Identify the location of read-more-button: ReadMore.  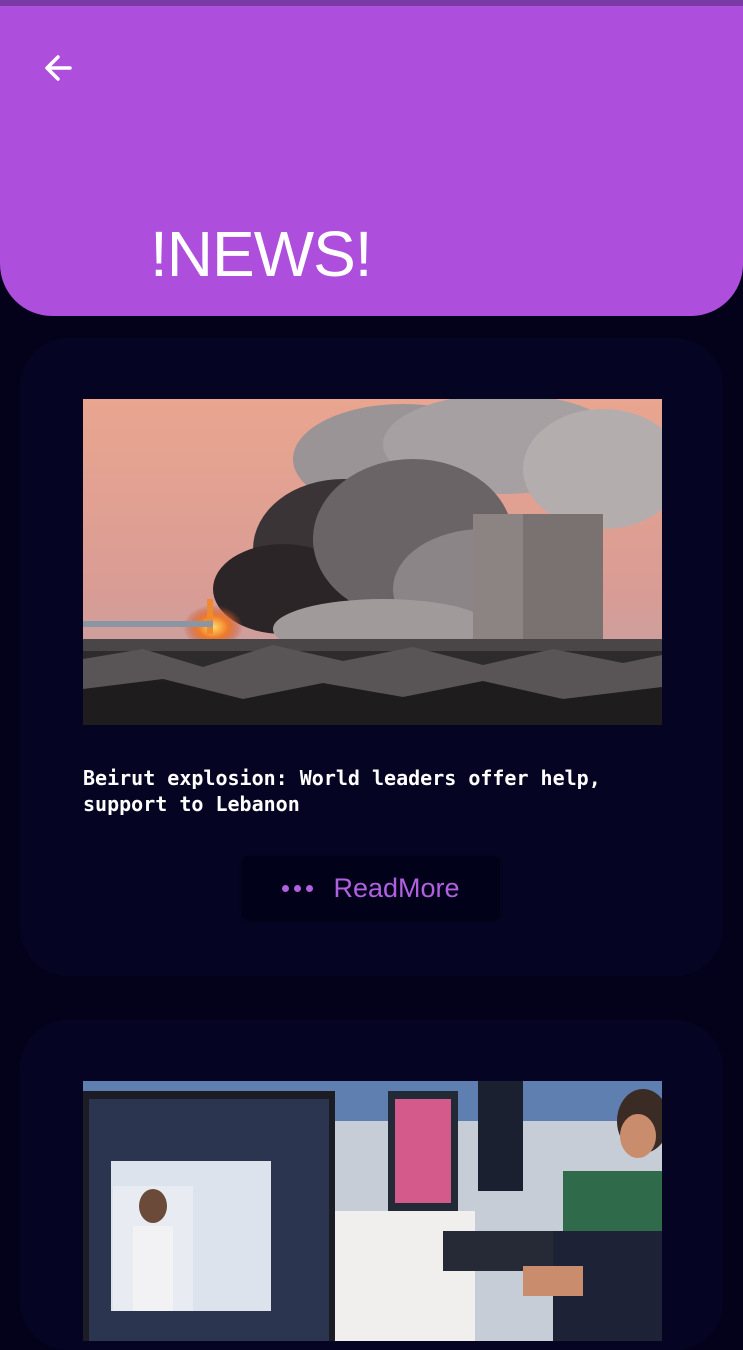
(371, 888).